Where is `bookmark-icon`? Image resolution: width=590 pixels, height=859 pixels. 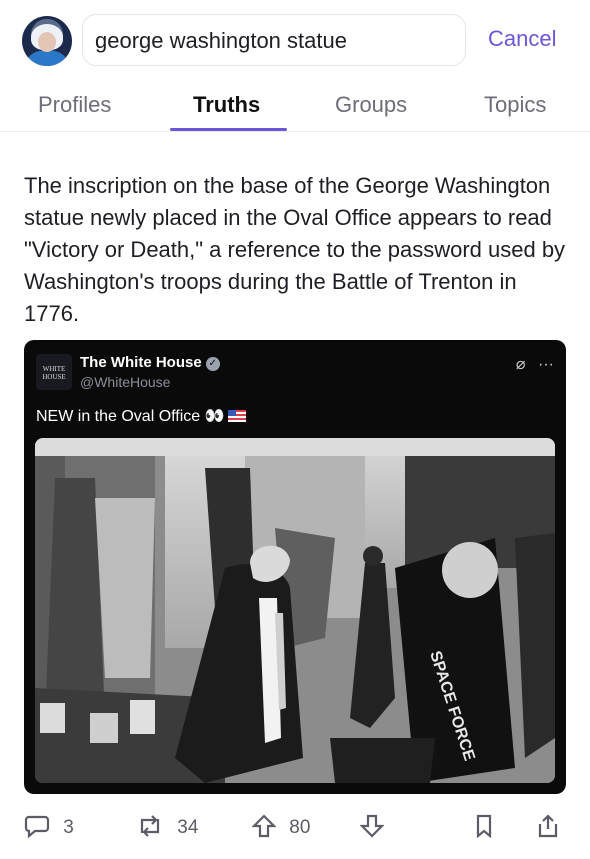 bookmark-icon is located at coordinates (484, 826).